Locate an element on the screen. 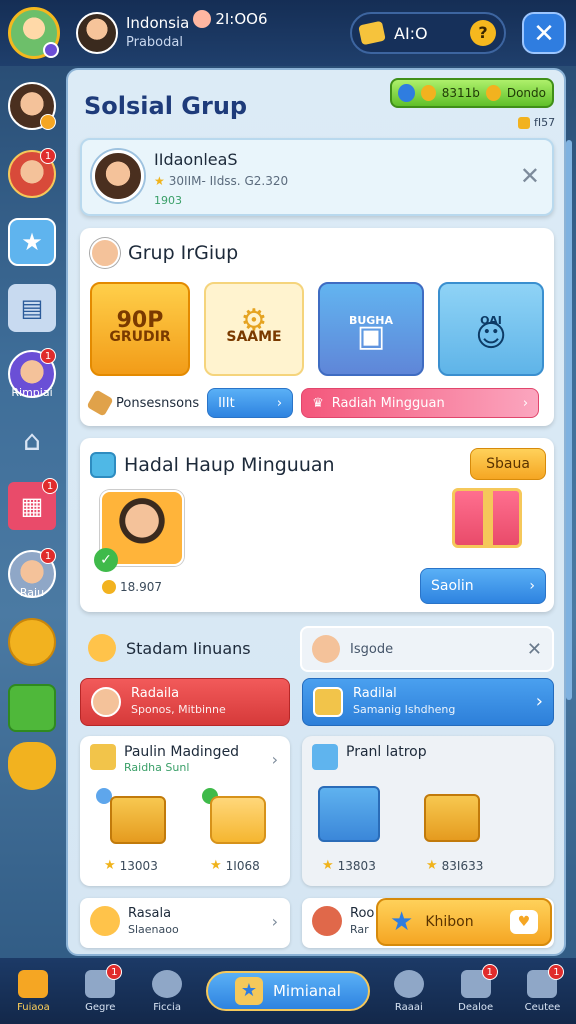 This screenshot has width=576, height=1024. floating-action-button: ★ Khibon ♥ is located at coordinates (464, 922).